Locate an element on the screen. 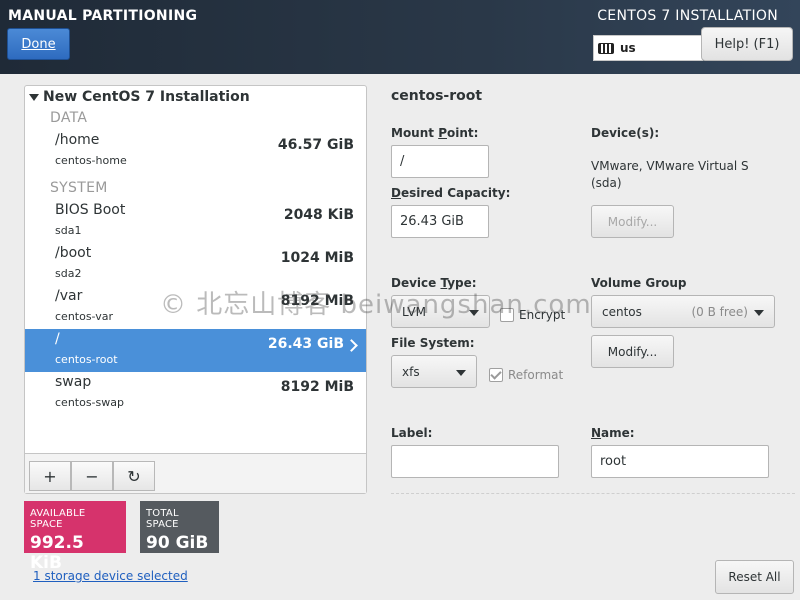 The image size is (800, 600). file-system-value: xfs is located at coordinates (411, 371).